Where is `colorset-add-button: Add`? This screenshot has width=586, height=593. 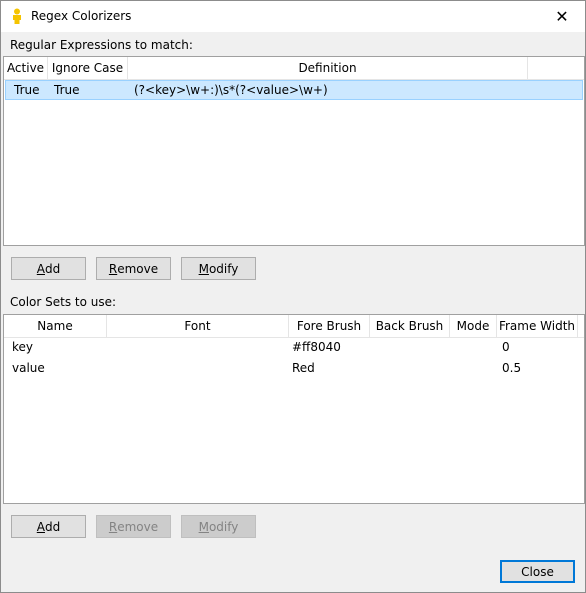
colorset-add-button: Add is located at coordinates (48, 526).